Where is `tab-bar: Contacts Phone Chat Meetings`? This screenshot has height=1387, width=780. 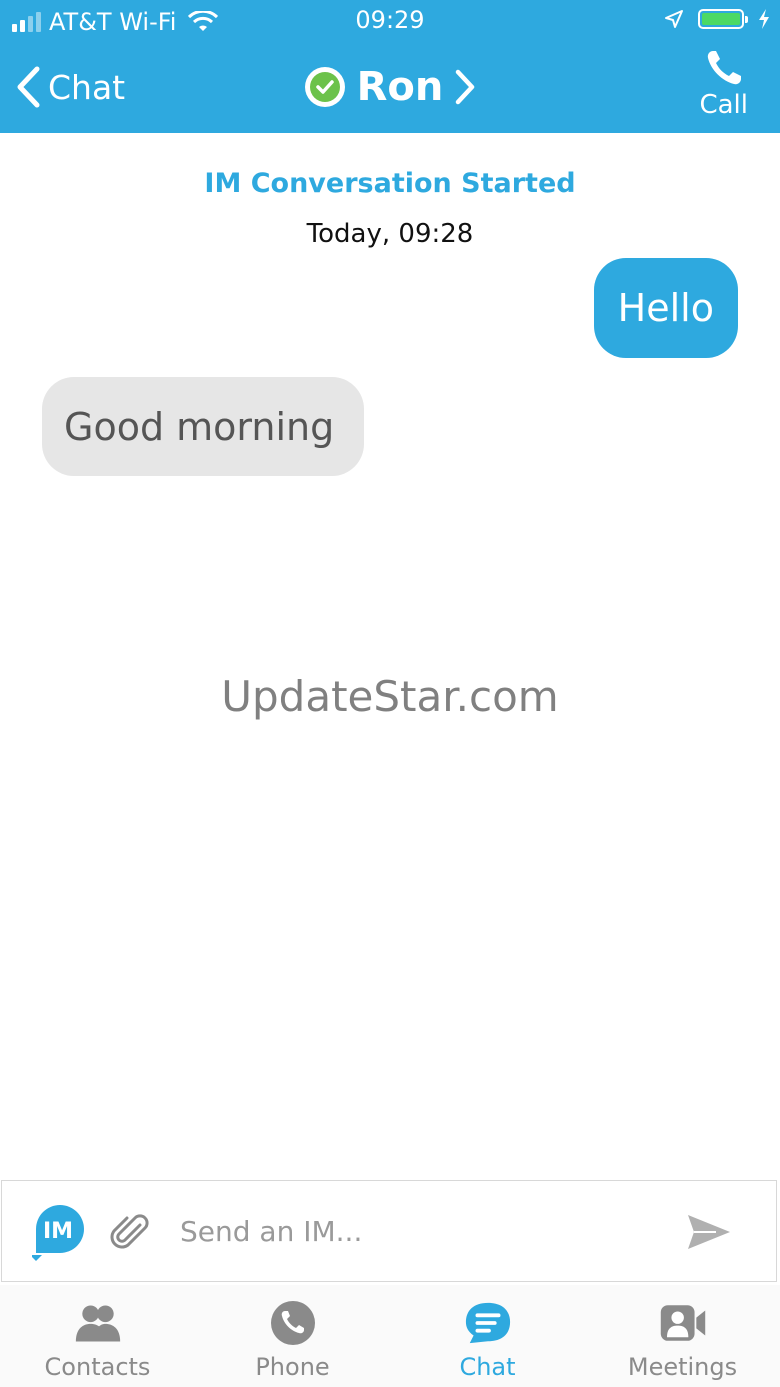 tab-bar: Contacts Phone Chat Meetings is located at coordinates (390, 1336).